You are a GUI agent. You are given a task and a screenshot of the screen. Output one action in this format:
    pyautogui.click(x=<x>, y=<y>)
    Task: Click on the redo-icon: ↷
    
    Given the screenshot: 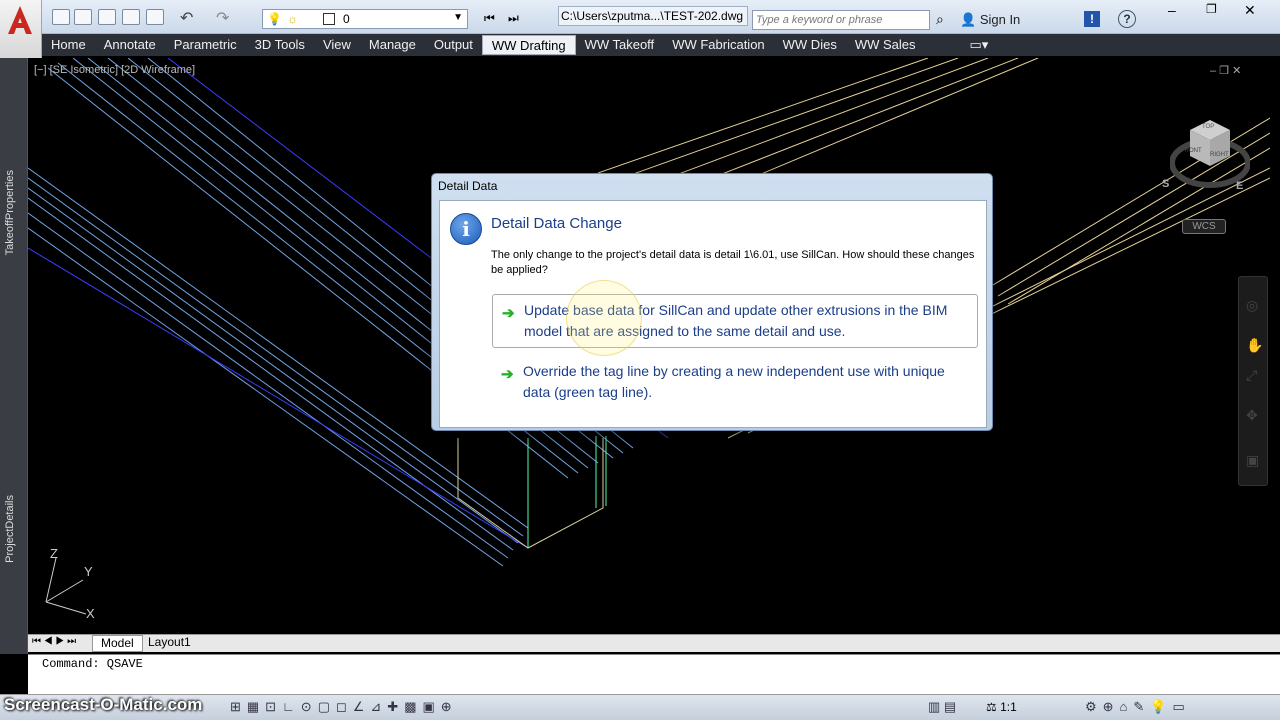 What is the action you would take?
    pyautogui.click(x=222, y=18)
    